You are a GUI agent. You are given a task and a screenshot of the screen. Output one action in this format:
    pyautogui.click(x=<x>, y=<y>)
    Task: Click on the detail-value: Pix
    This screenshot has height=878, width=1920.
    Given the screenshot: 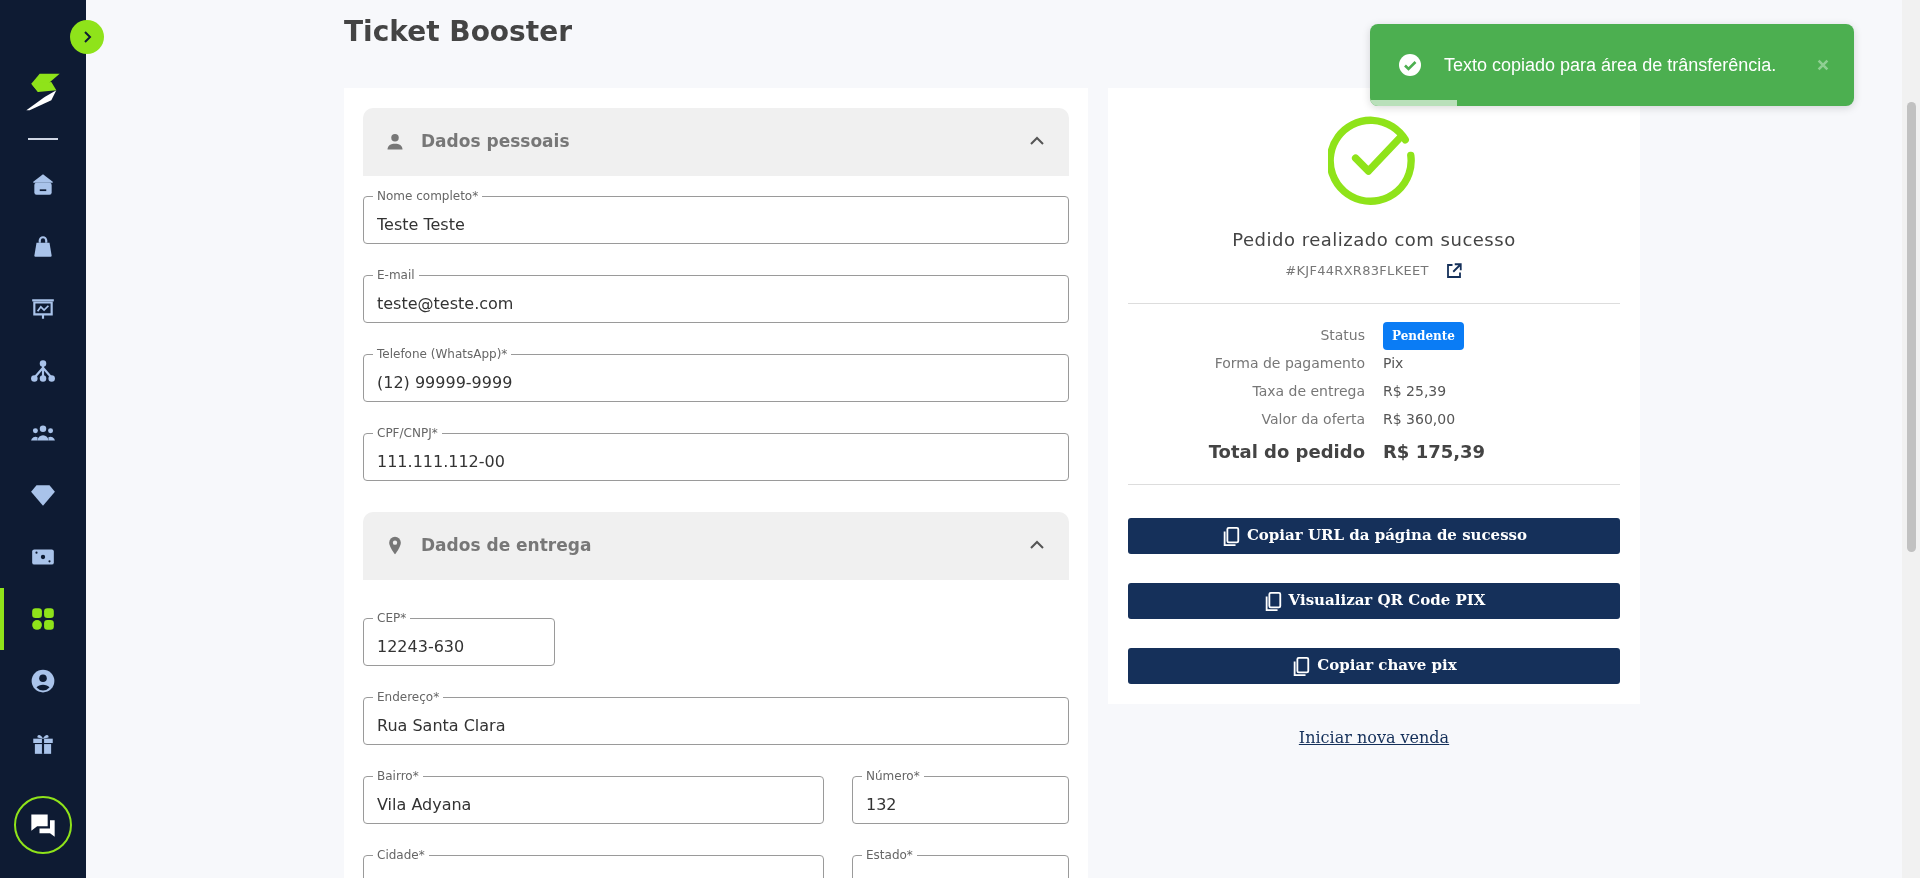 What is the action you would take?
    pyautogui.click(x=1393, y=363)
    